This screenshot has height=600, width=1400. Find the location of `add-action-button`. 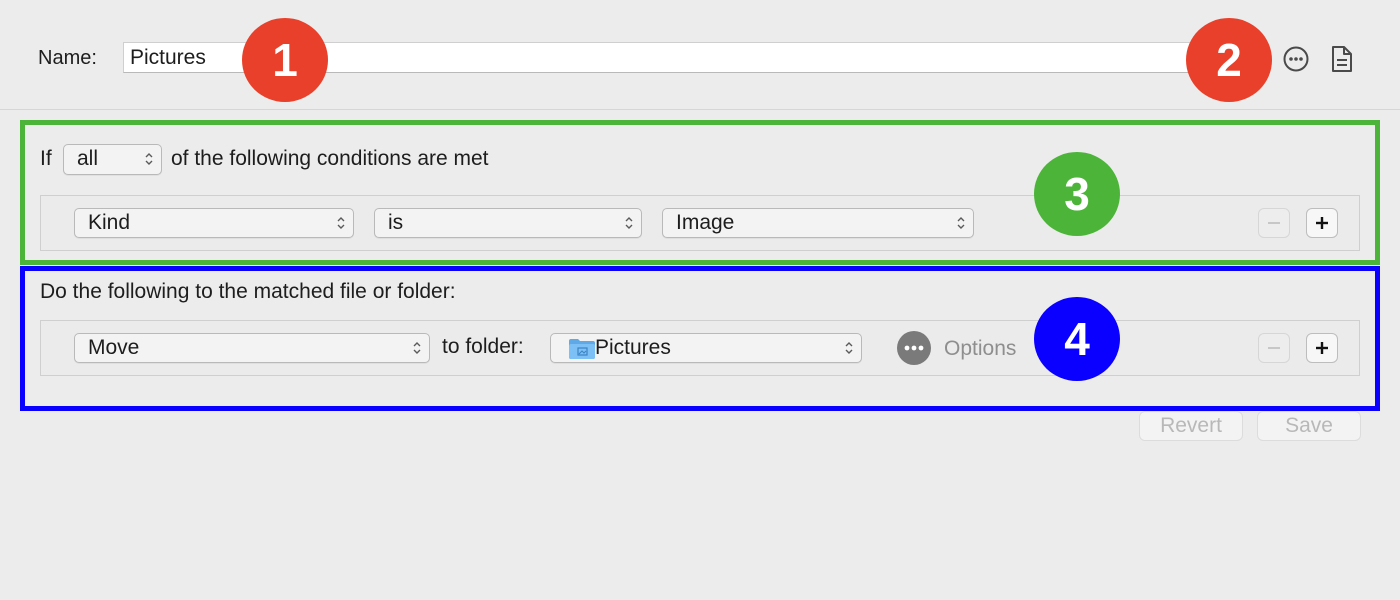

add-action-button is located at coordinates (1322, 348).